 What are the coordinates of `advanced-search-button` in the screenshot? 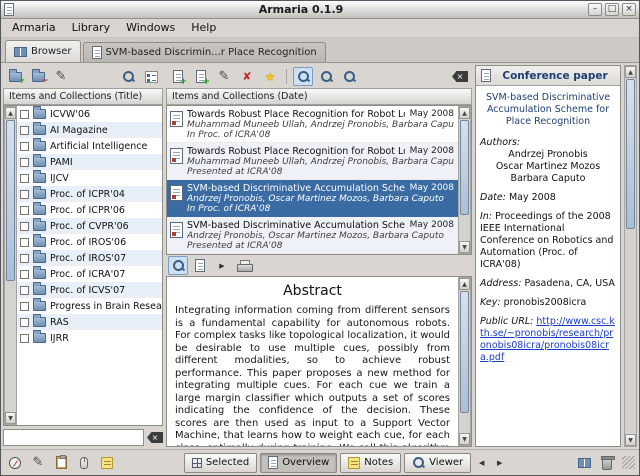 It's located at (326, 76).